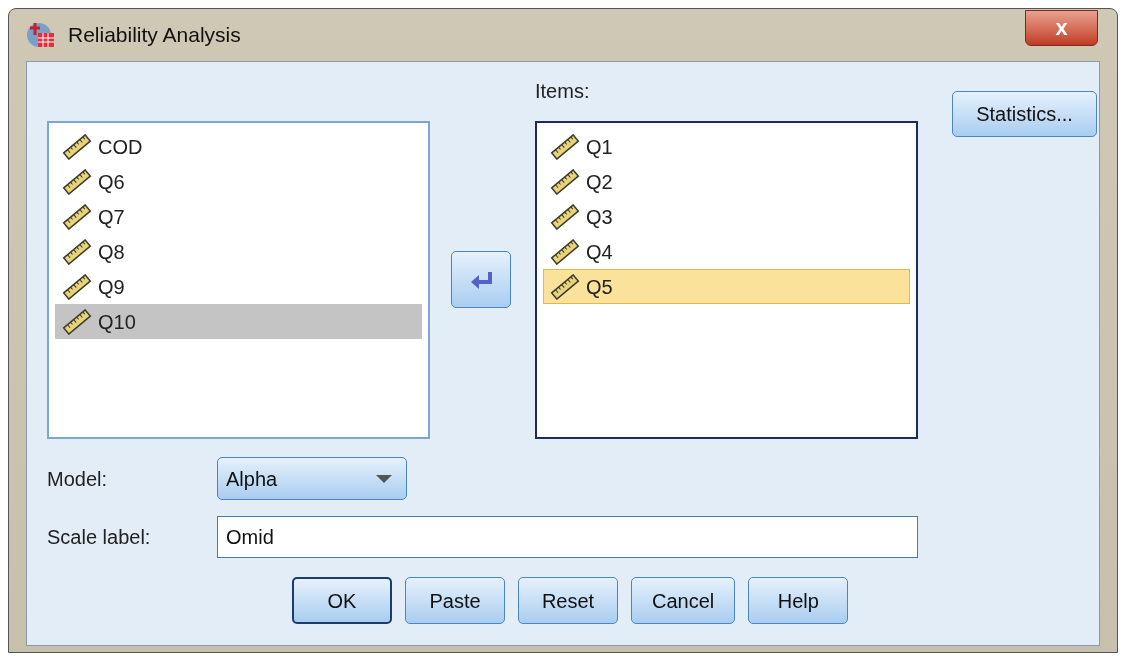  I want to click on list-item: Q8, so click(238, 251).